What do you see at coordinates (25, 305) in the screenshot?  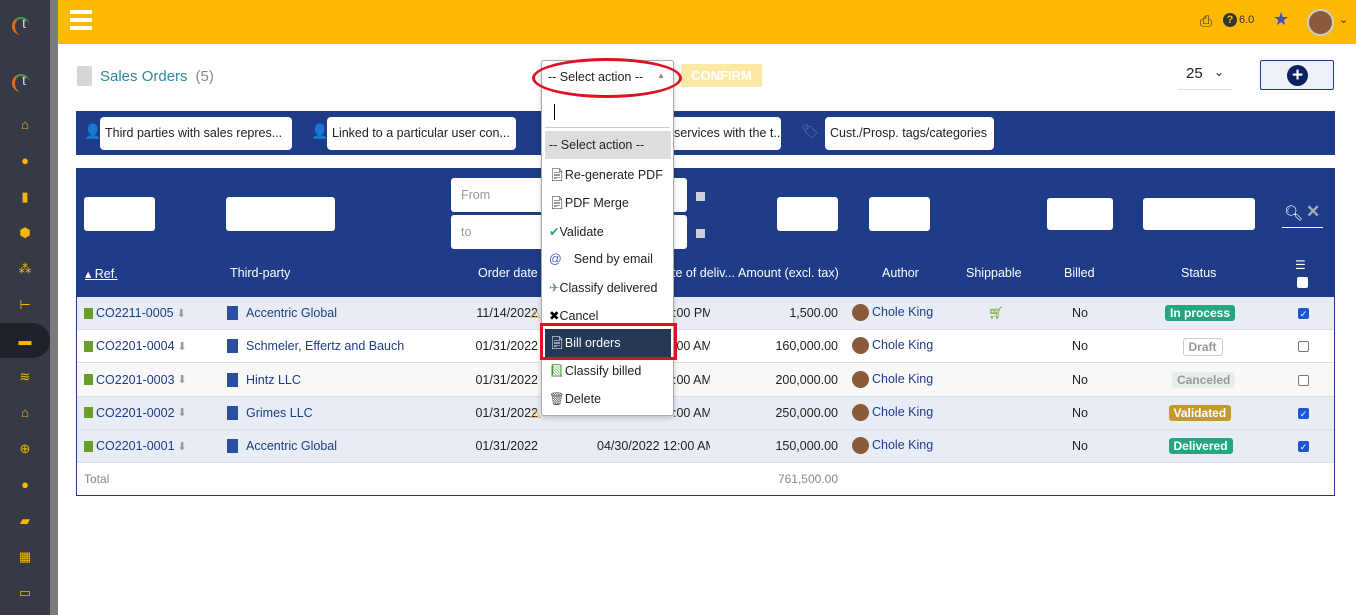 I see `sitemap-icon: ⊢` at bounding box center [25, 305].